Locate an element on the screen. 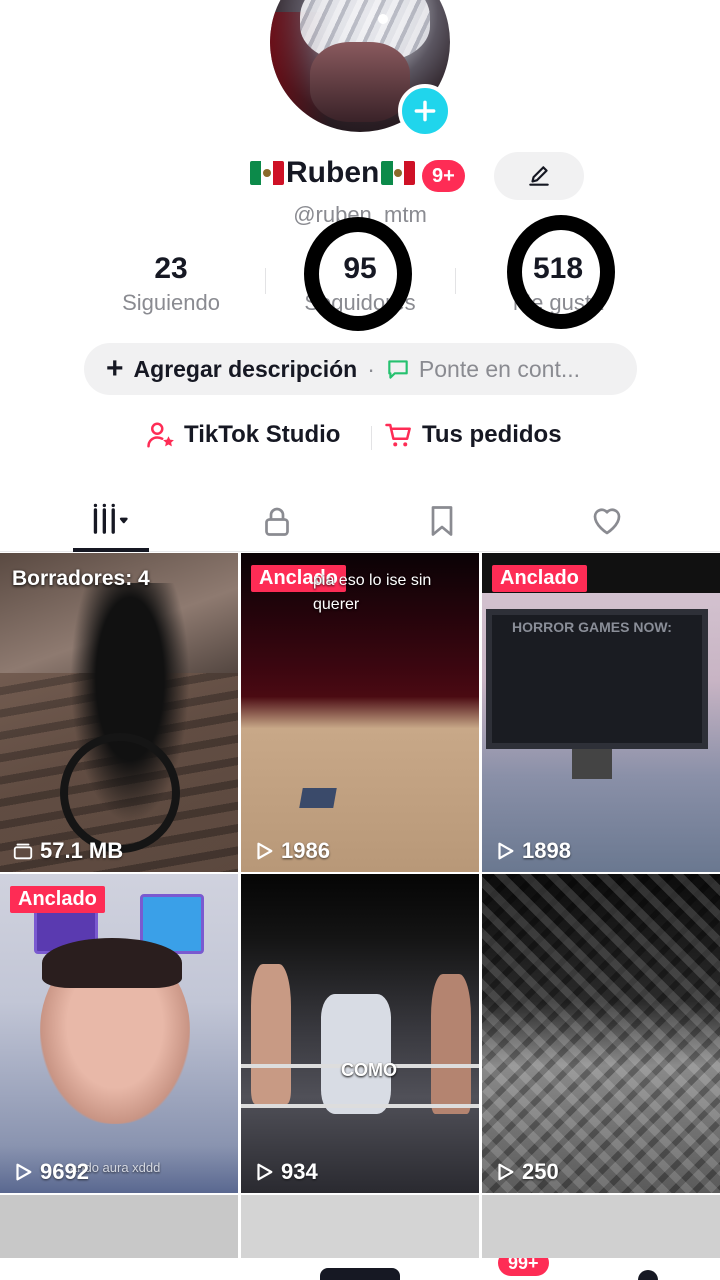 The height and width of the screenshot is (1280, 720). profile-name-row: Ruben 9+ is located at coordinates (360, 176).